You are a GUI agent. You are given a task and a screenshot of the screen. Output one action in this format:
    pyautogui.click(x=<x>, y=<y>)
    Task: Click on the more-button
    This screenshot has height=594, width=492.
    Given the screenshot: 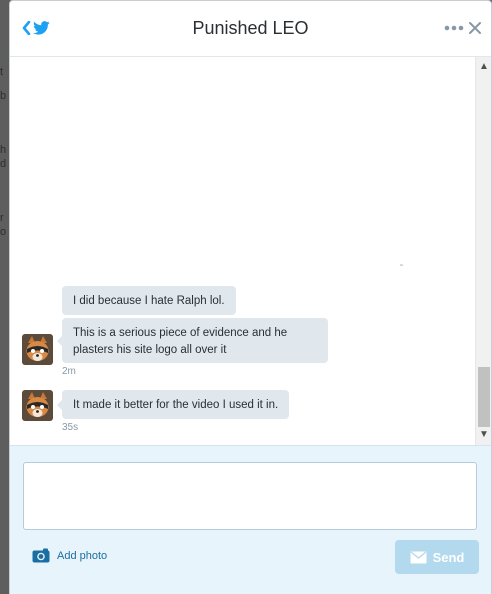 What is the action you would take?
    pyautogui.click(x=454, y=28)
    